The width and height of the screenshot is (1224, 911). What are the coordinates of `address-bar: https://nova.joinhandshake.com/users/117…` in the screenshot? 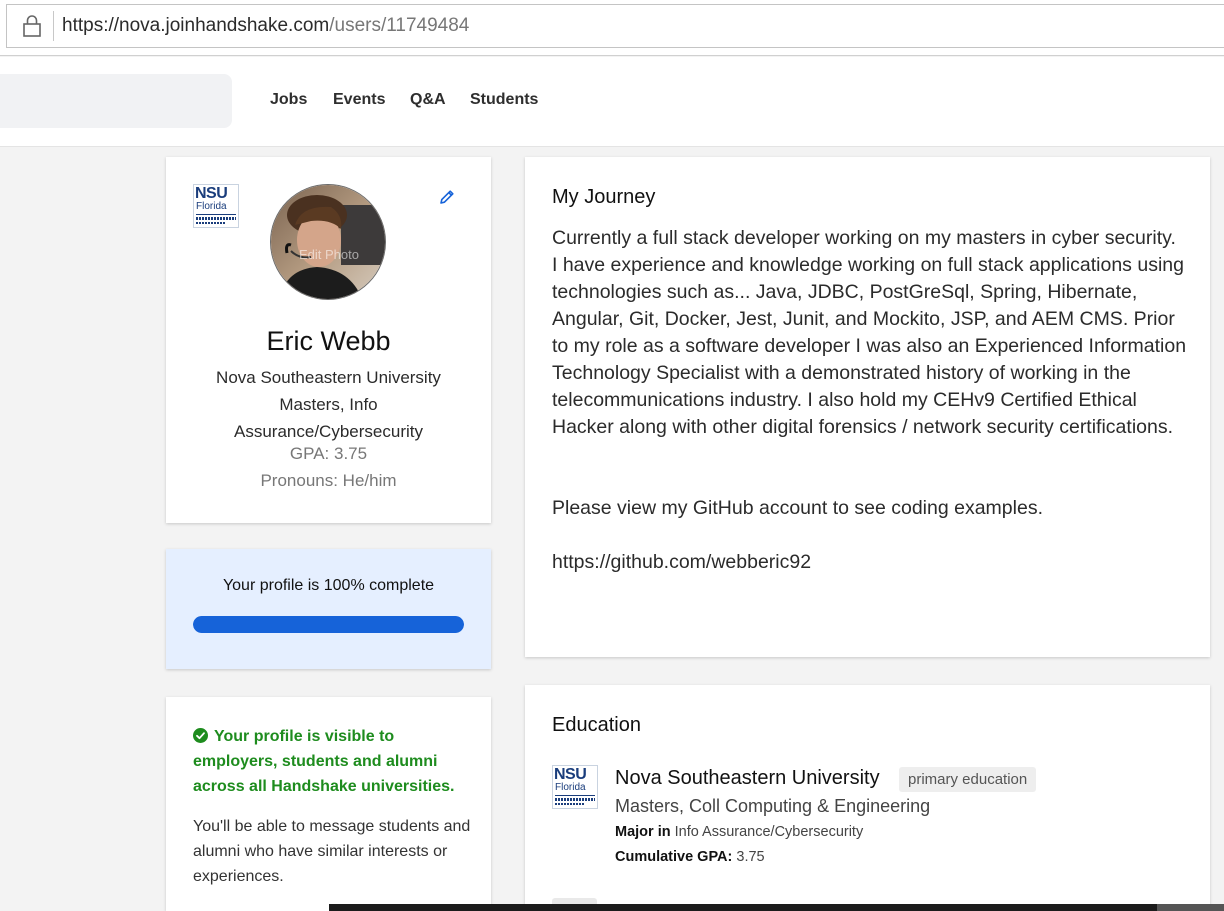 It's located at (615, 26).